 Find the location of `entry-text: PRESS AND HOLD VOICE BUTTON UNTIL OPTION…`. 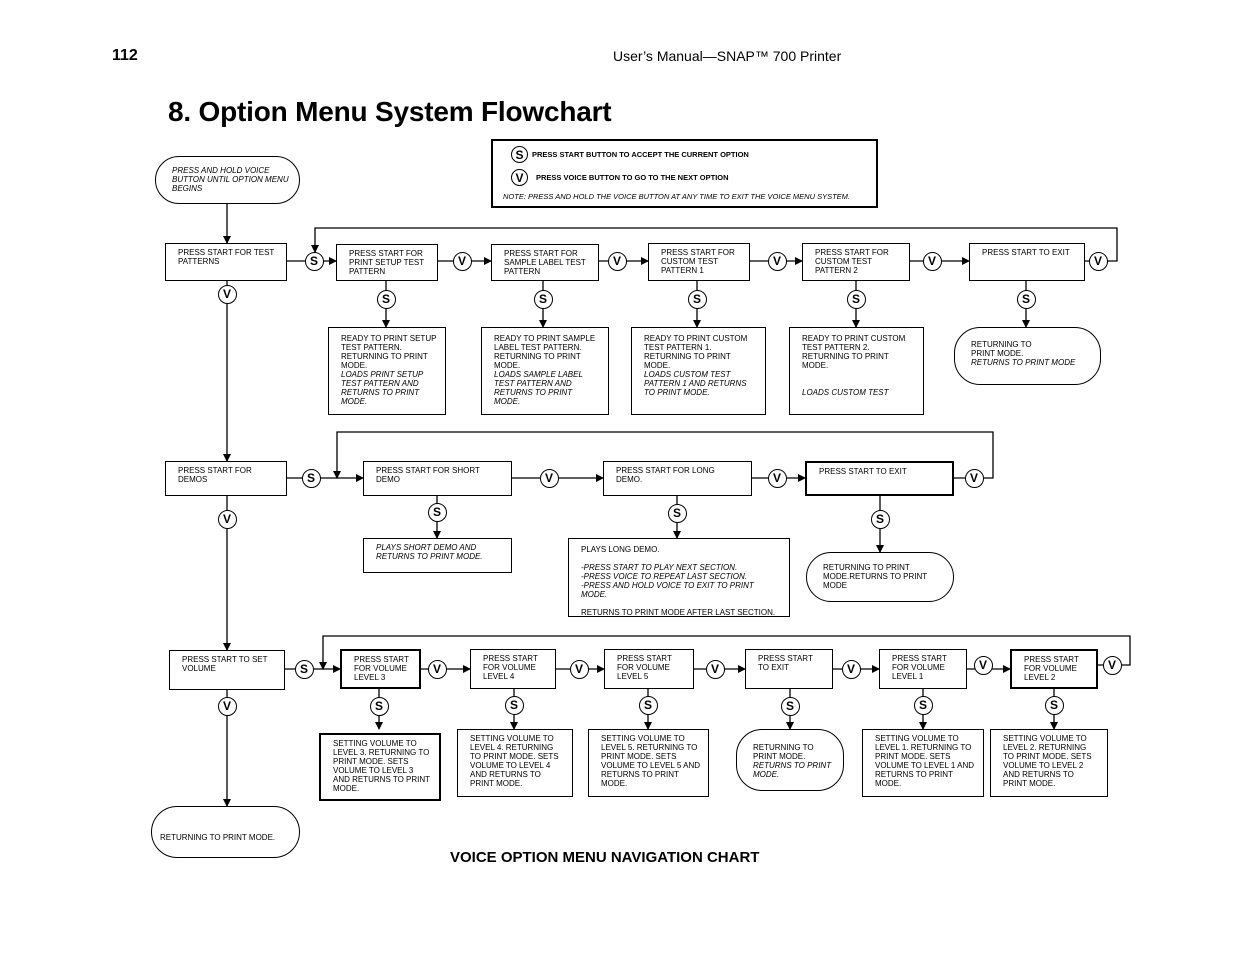

entry-text: PRESS AND HOLD VOICE BUTTON UNTIL OPTION… is located at coordinates (230, 179).